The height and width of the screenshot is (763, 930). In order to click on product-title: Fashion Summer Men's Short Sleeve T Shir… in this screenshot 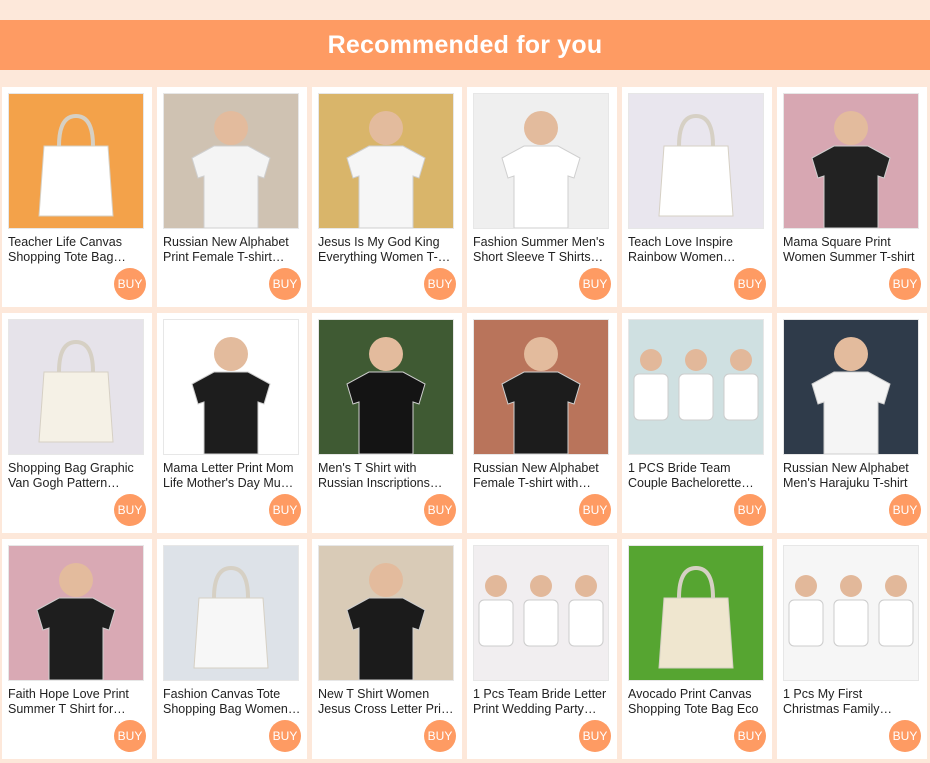, I will do `click(542, 250)`.